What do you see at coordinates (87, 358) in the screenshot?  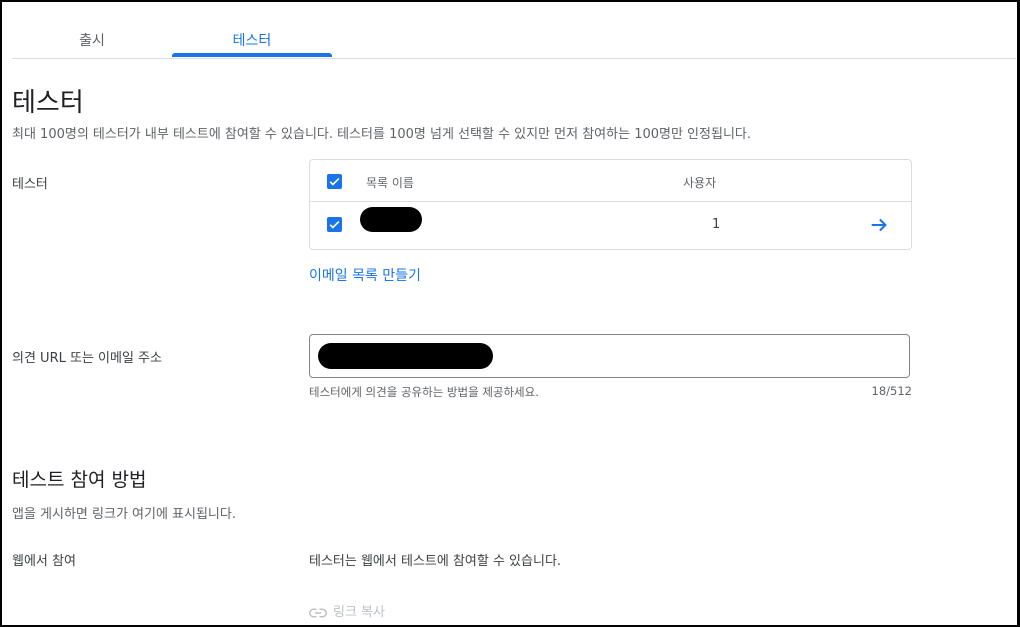 I see `feedback-label: 의견 URL 또는 이메일 주소` at bounding box center [87, 358].